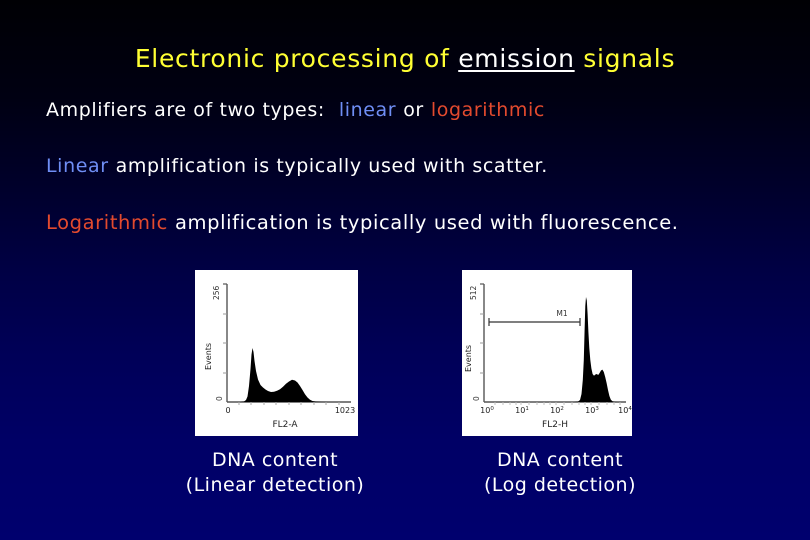  I want to click on y-axis-max-label: 512, so click(473, 292).